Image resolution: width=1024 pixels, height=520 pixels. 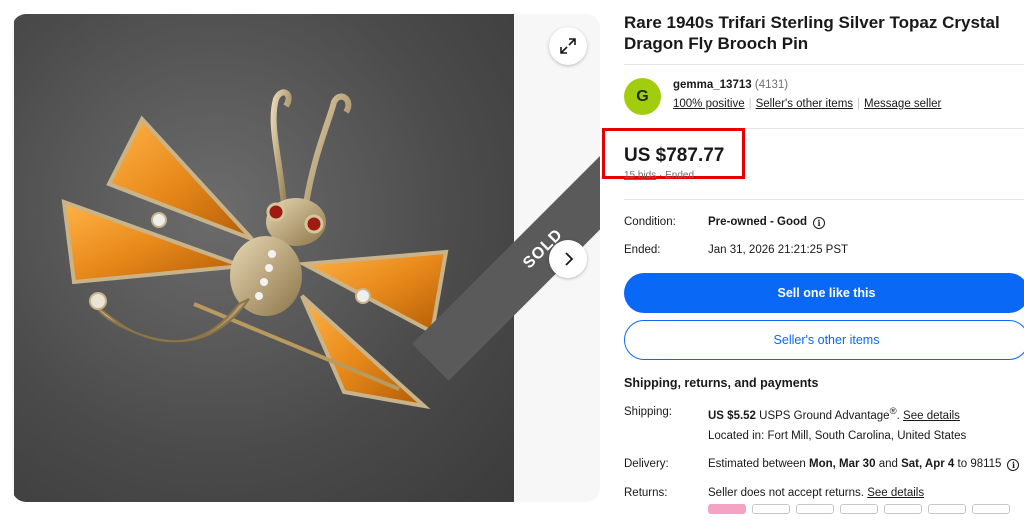 What do you see at coordinates (646, 493) in the screenshot?
I see `returns-label: Returns:` at bounding box center [646, 493].